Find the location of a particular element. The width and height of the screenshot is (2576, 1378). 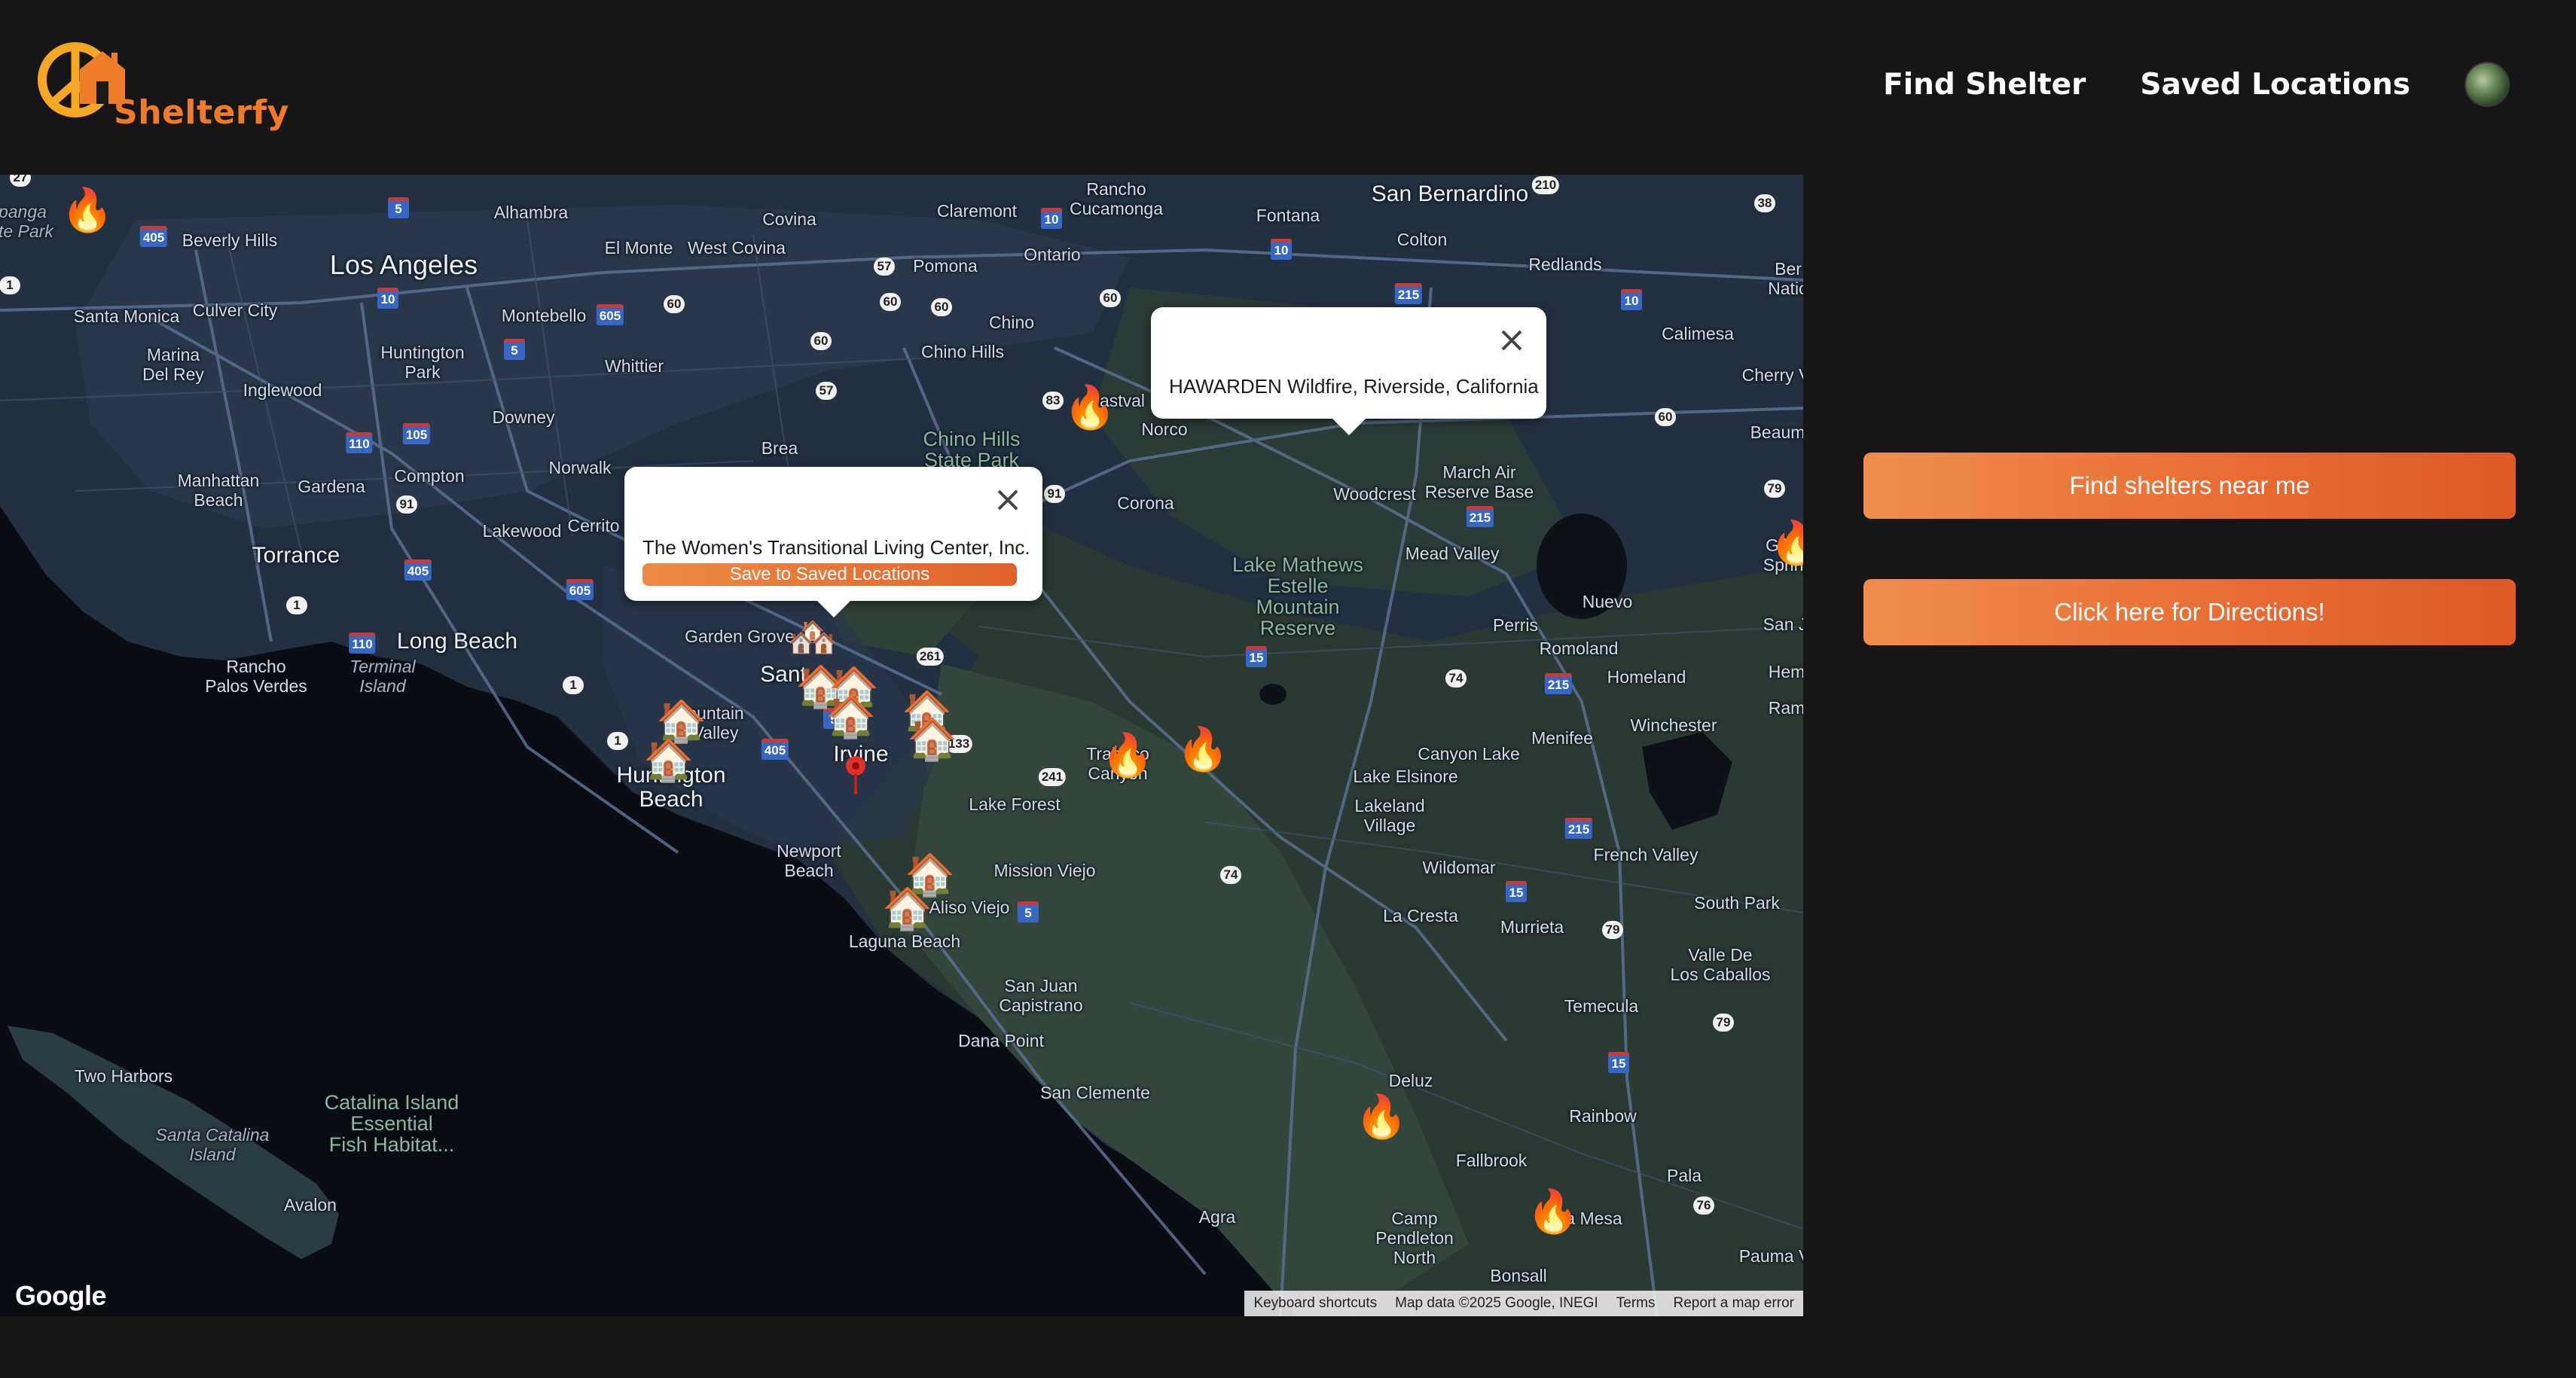

map-label-romoland: Romoland is located at coordinates (1579, 648).